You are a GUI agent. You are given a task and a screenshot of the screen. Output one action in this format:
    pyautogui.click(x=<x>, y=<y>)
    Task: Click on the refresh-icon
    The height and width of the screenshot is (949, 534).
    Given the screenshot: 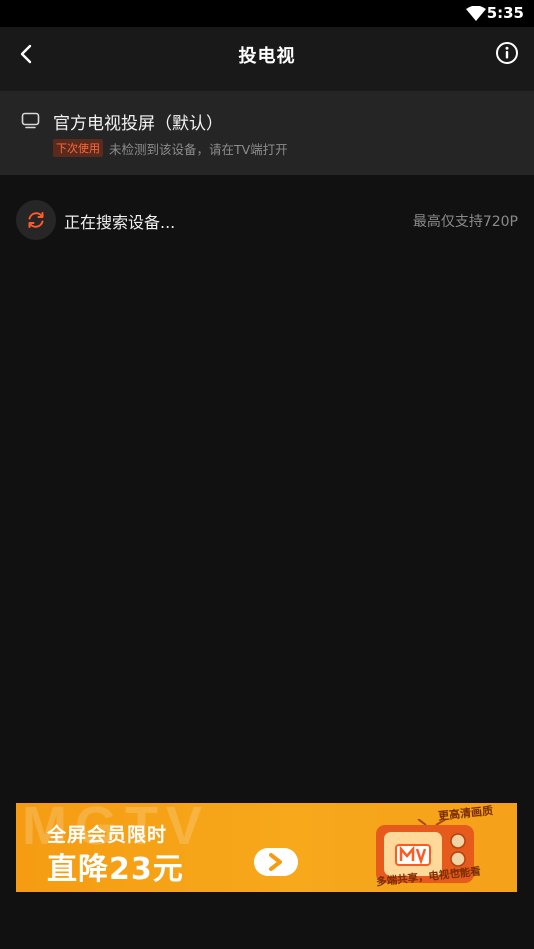 What is the action you would take?
    pyautogui.click(x=36, y=220)
    